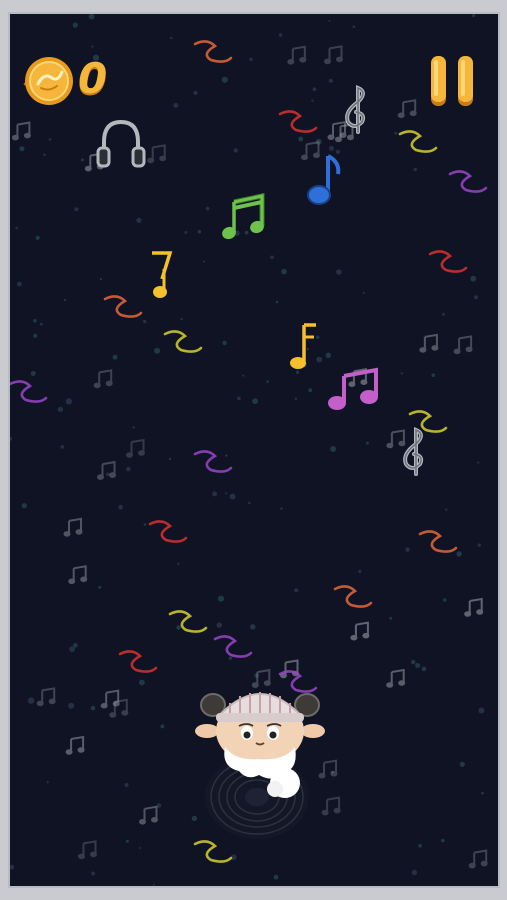 The height and width of the screenshot is (900, 507). What do you see at coordinates (121, 144) in the screenshot?
I see `headphones-icon` at bounding box center [121, 144].